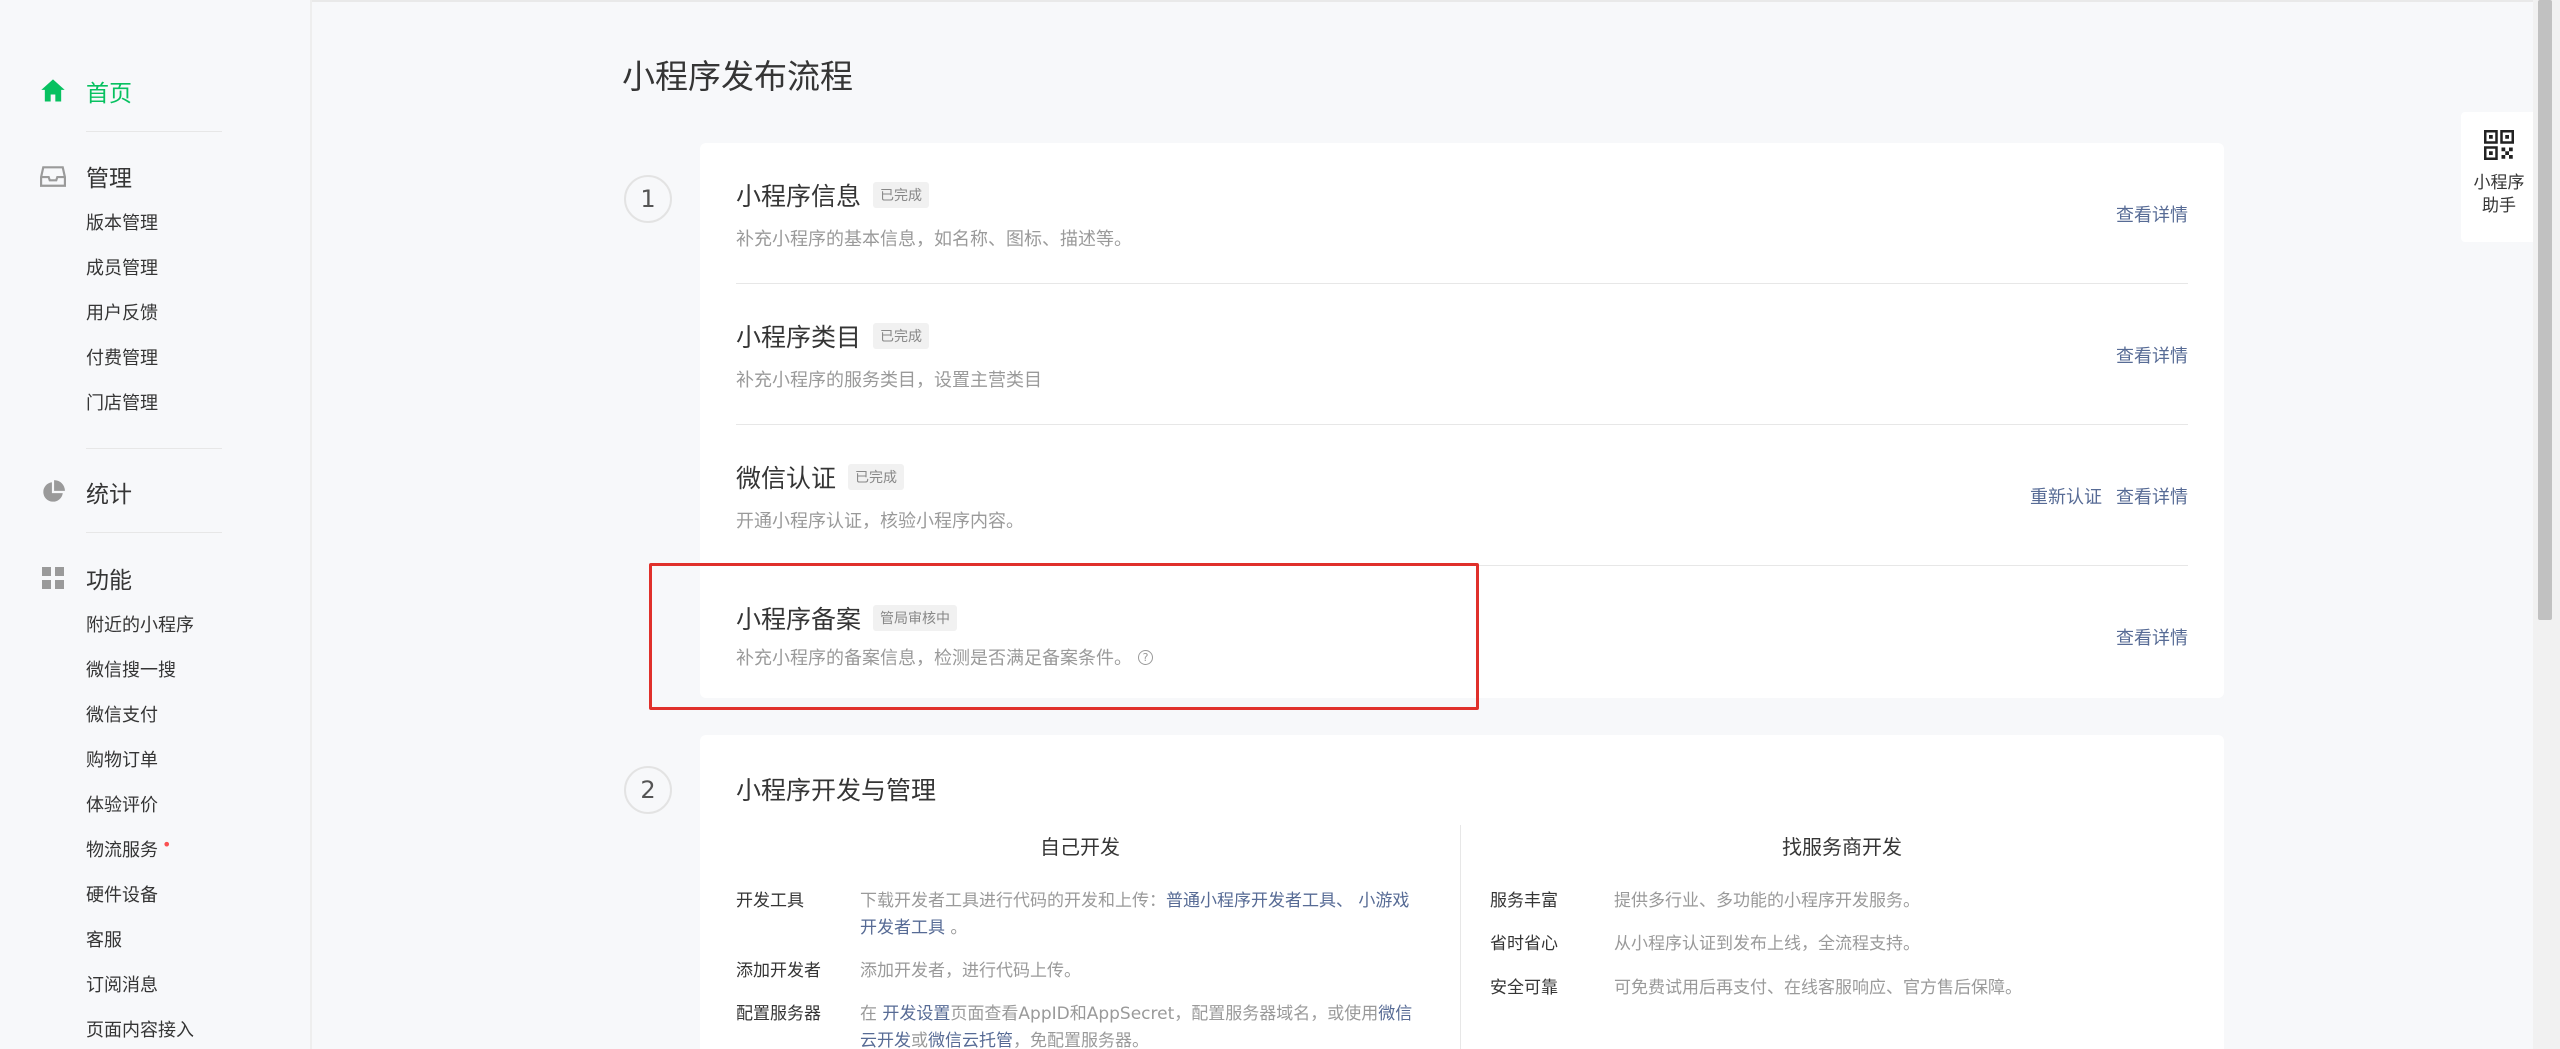 The height and width of the screenshot is (1049, 2560). I want to click on sidebar-item-store: 门店管理, so click(199, 403).